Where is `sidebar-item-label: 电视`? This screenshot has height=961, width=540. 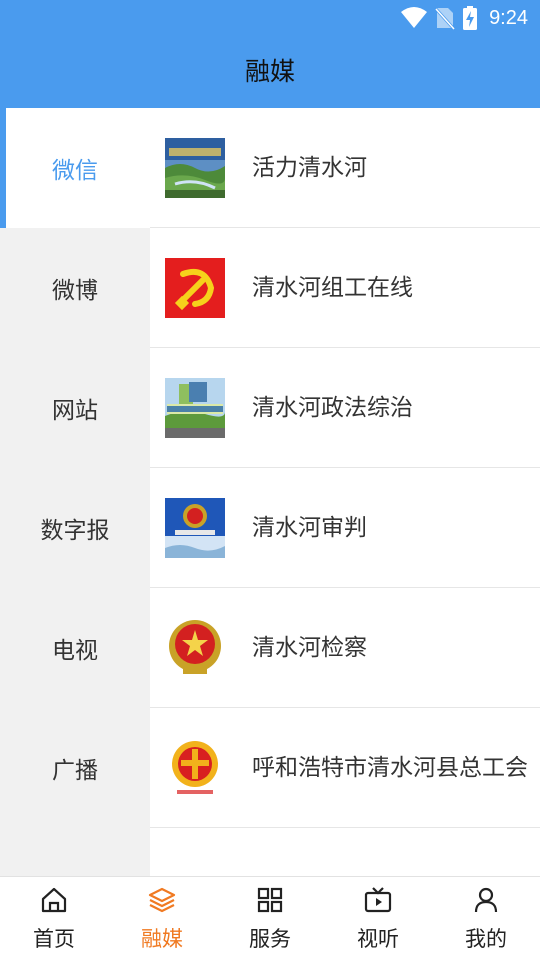
sidebar-item-label: 电视 is located at coordinates (75, 651).